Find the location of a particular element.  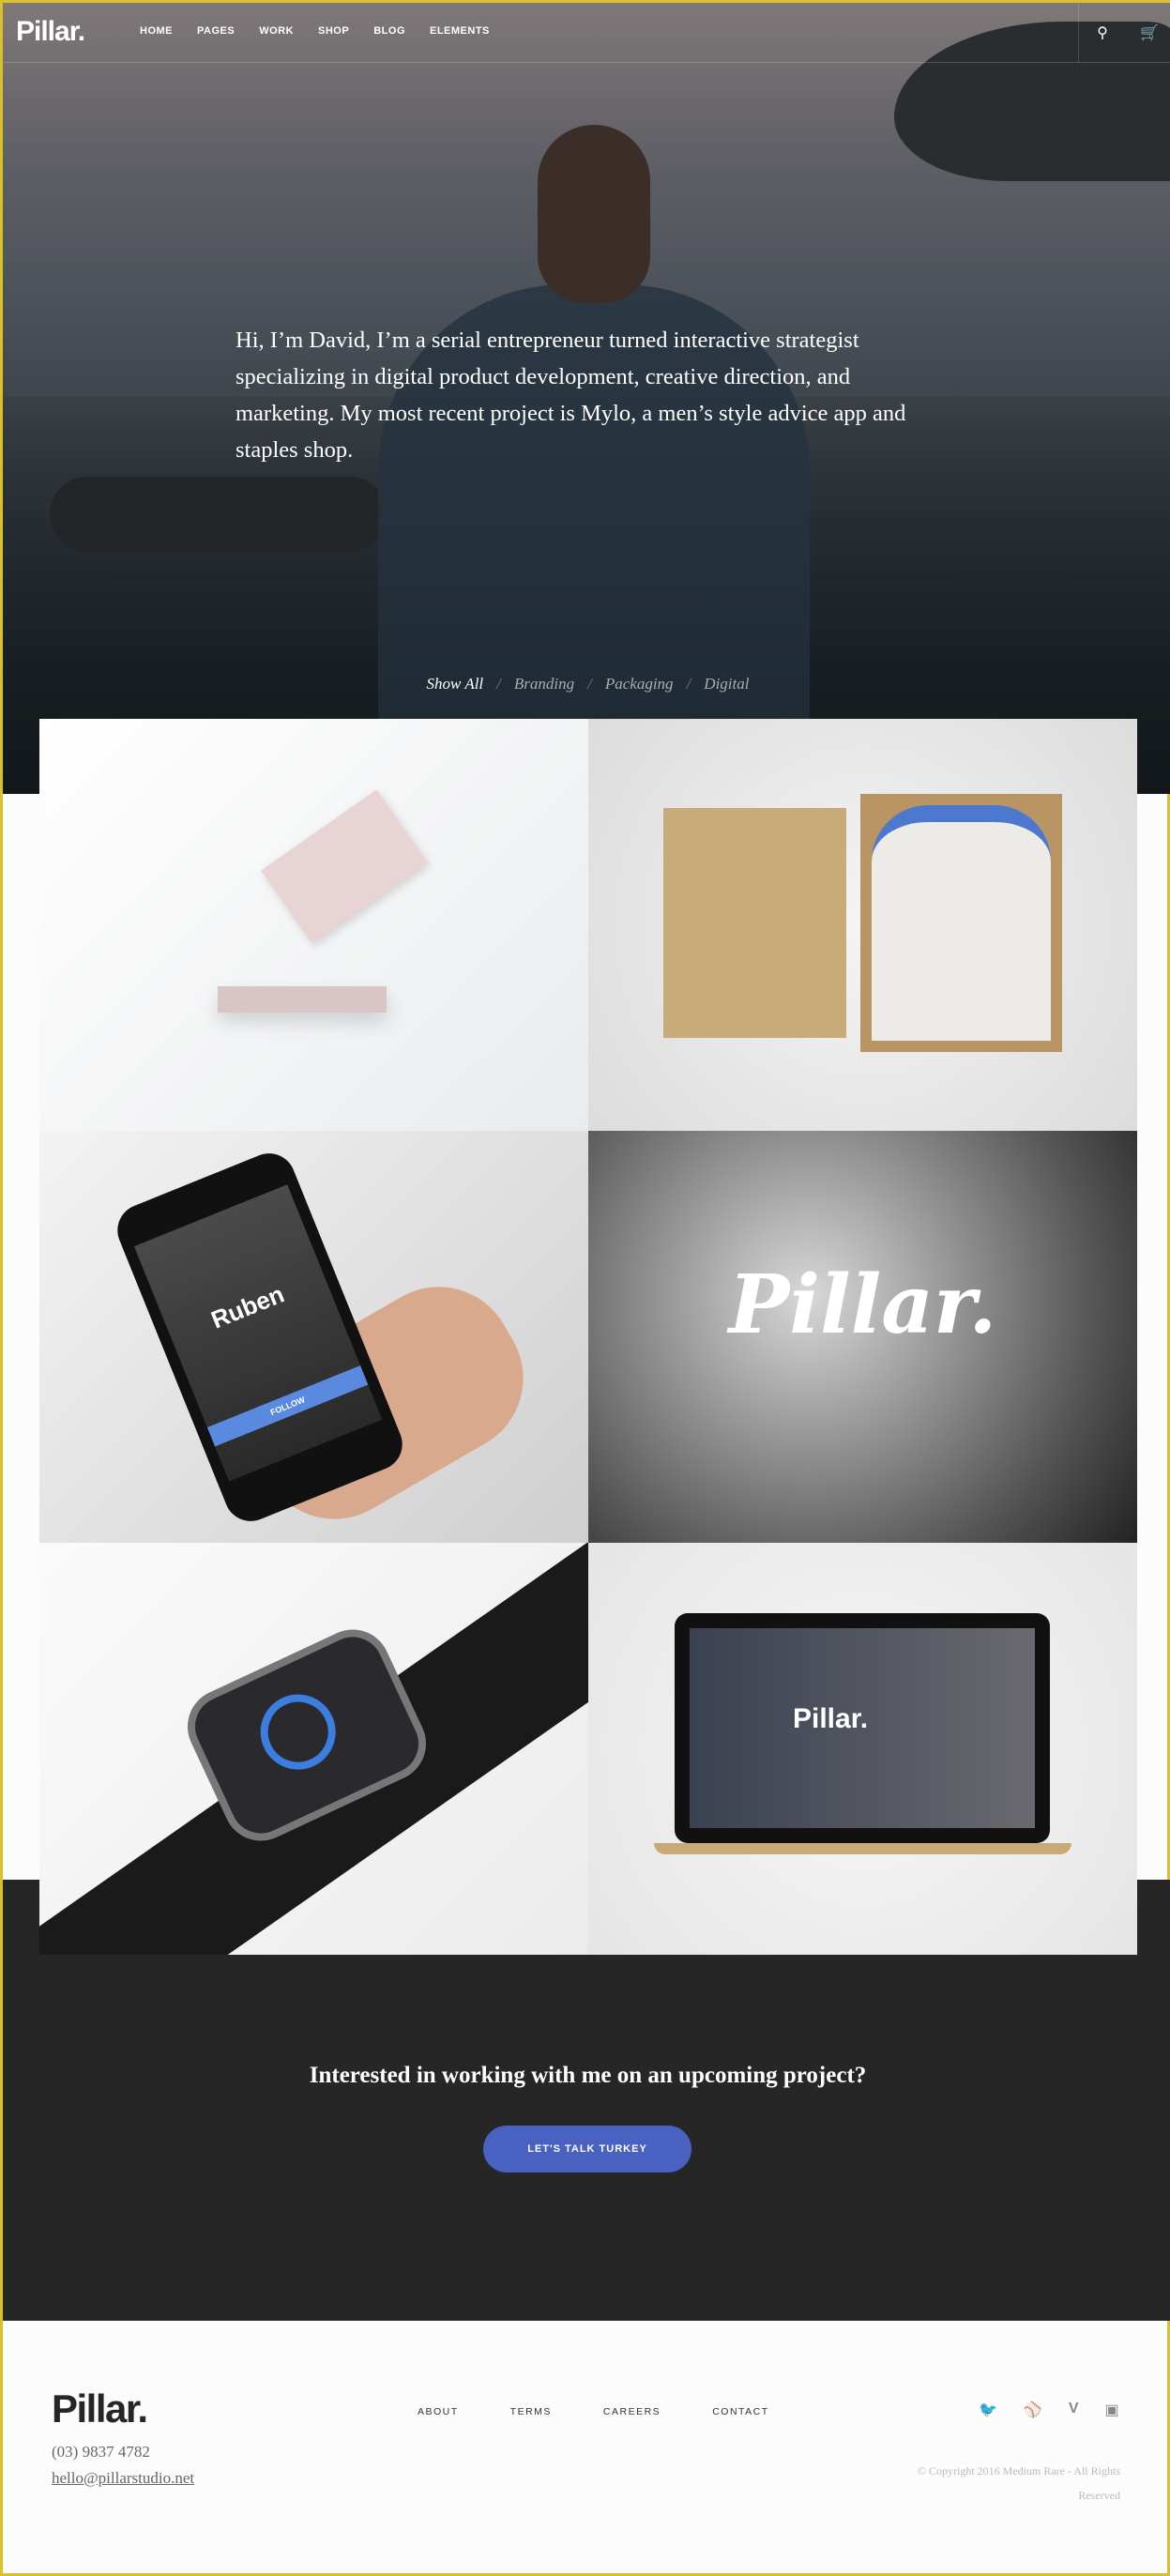

phone-follow-button: FOLLOW is located at coordinates (287, 1406).